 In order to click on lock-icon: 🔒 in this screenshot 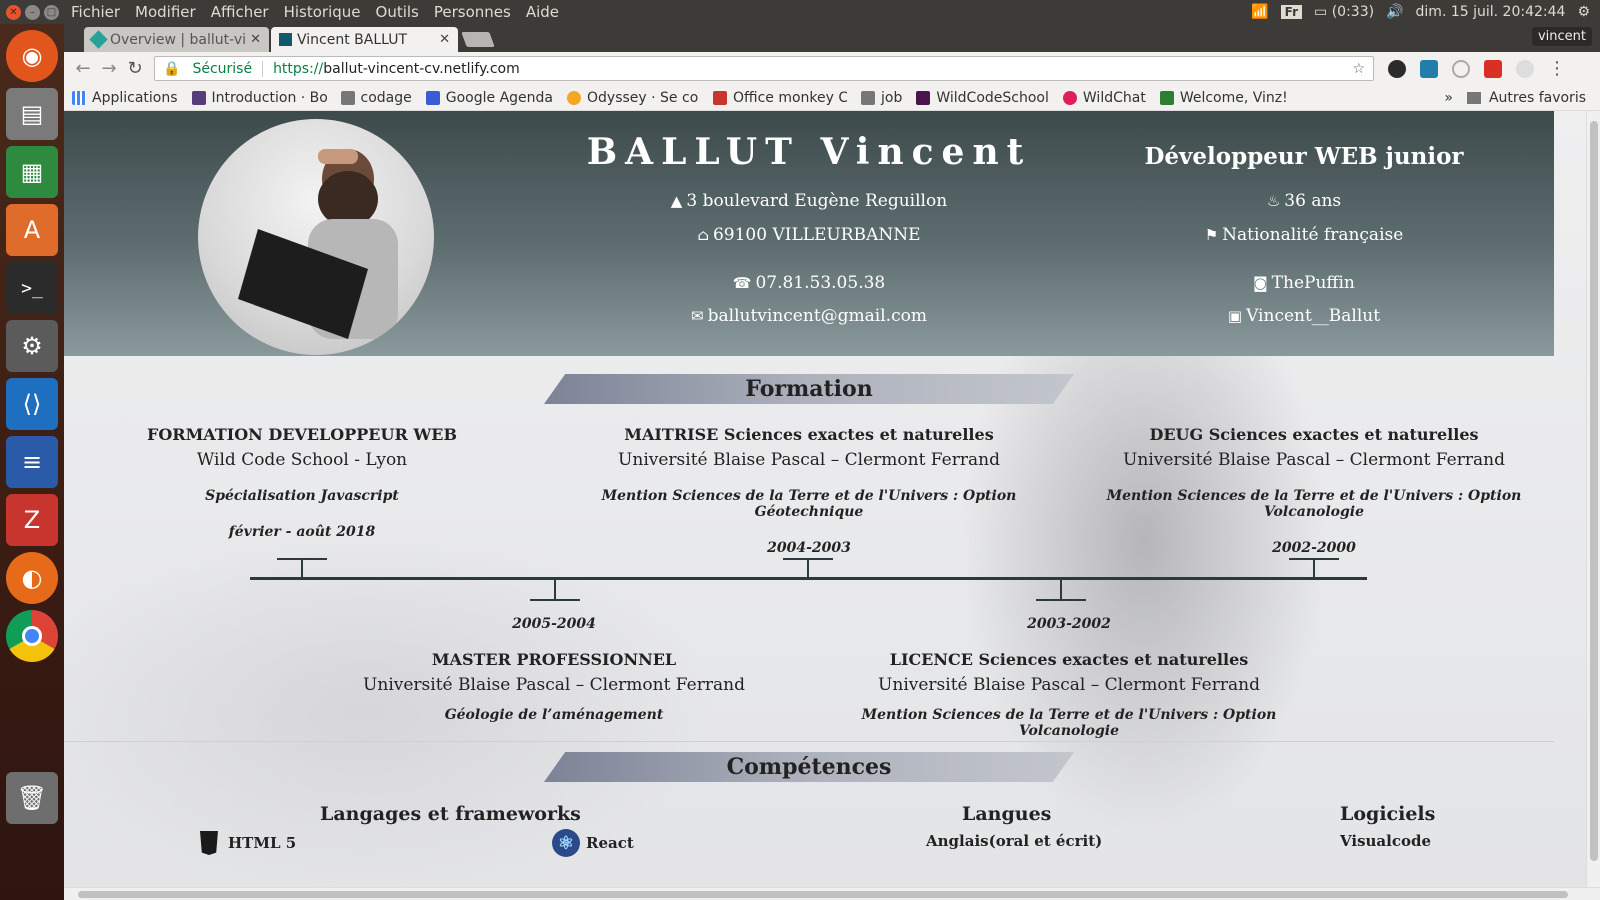, I will do `click(172, 68)`.